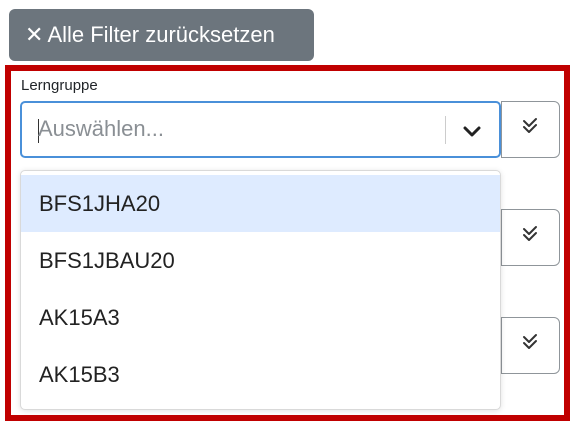 The width and height of the screenshot is (583, 433). I want to click on dropdown-option: BFS1JHA20, so click(260, 203).